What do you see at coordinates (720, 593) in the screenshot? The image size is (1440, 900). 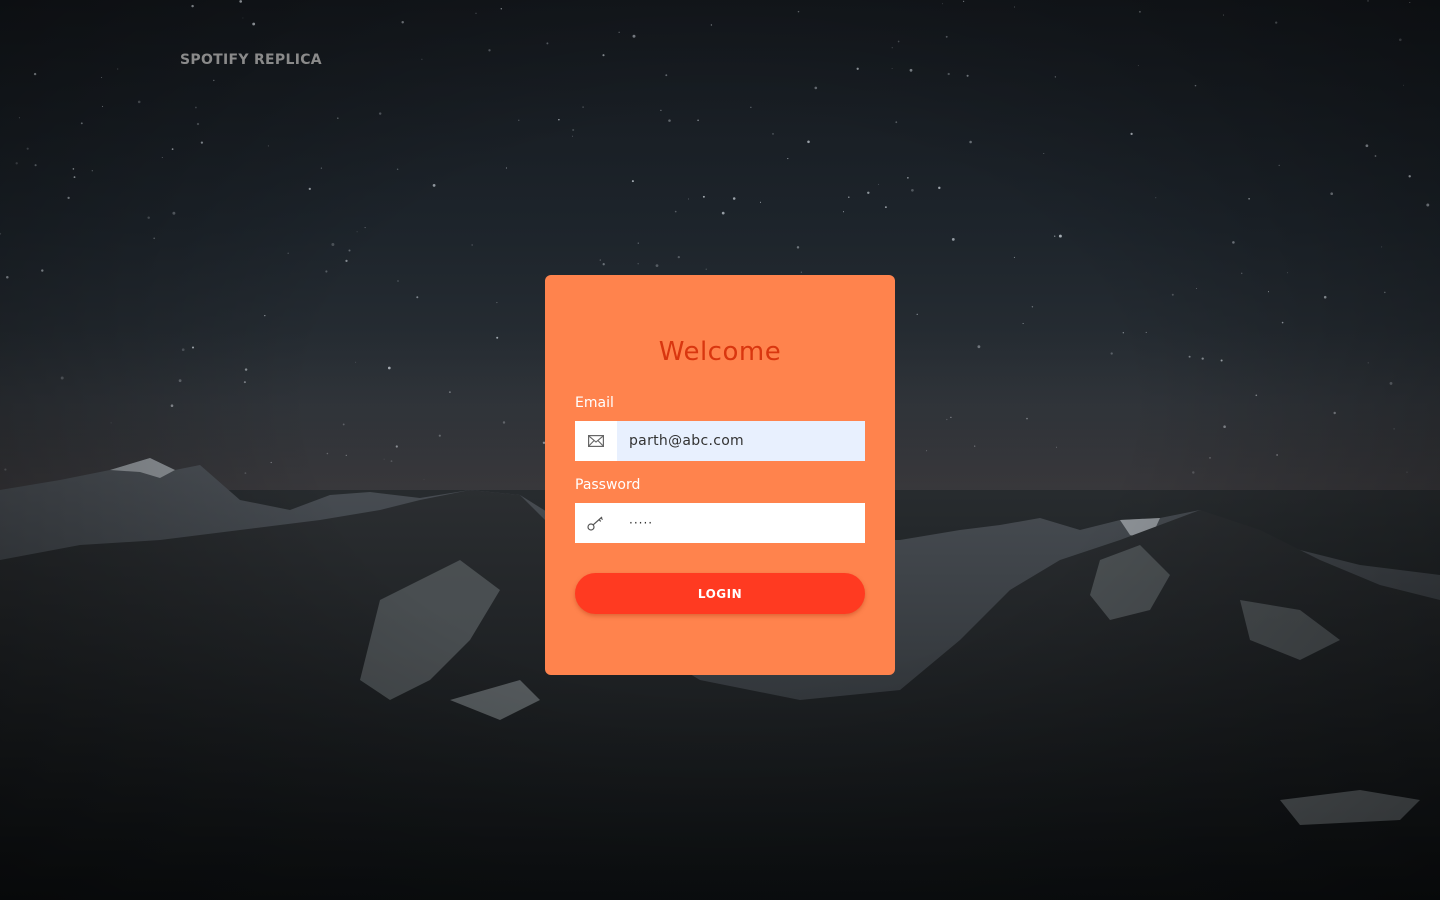 I see `login-button: LOGIN` at bounding box center [720, 593].